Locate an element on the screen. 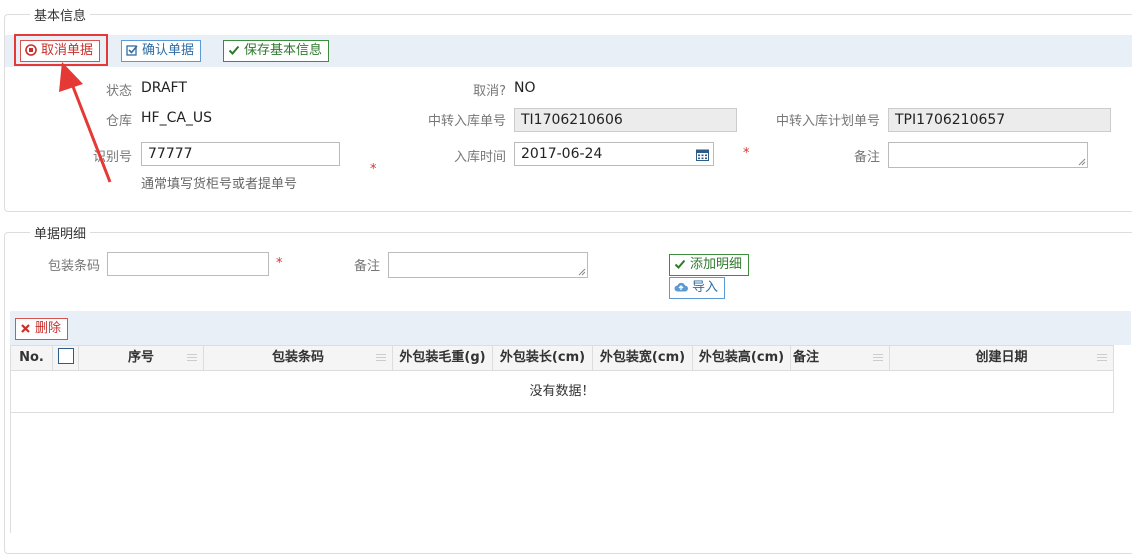  inbound-time-value: 2017-06-24 is located at coordinates (562, 154).